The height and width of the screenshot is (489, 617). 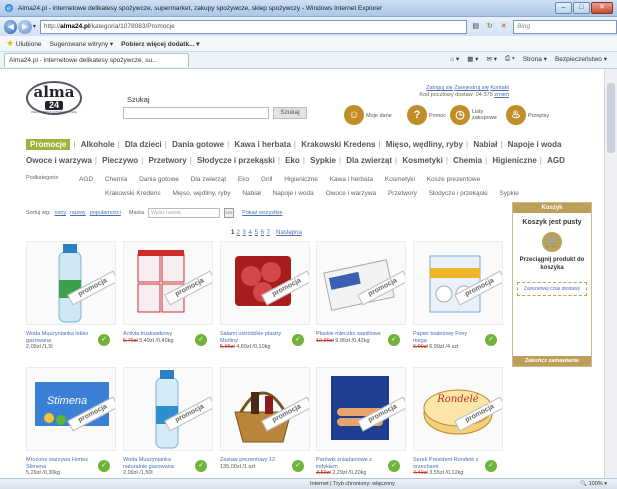 I want to click on nav-item-eko: Eko, so click(x=292, y=160).